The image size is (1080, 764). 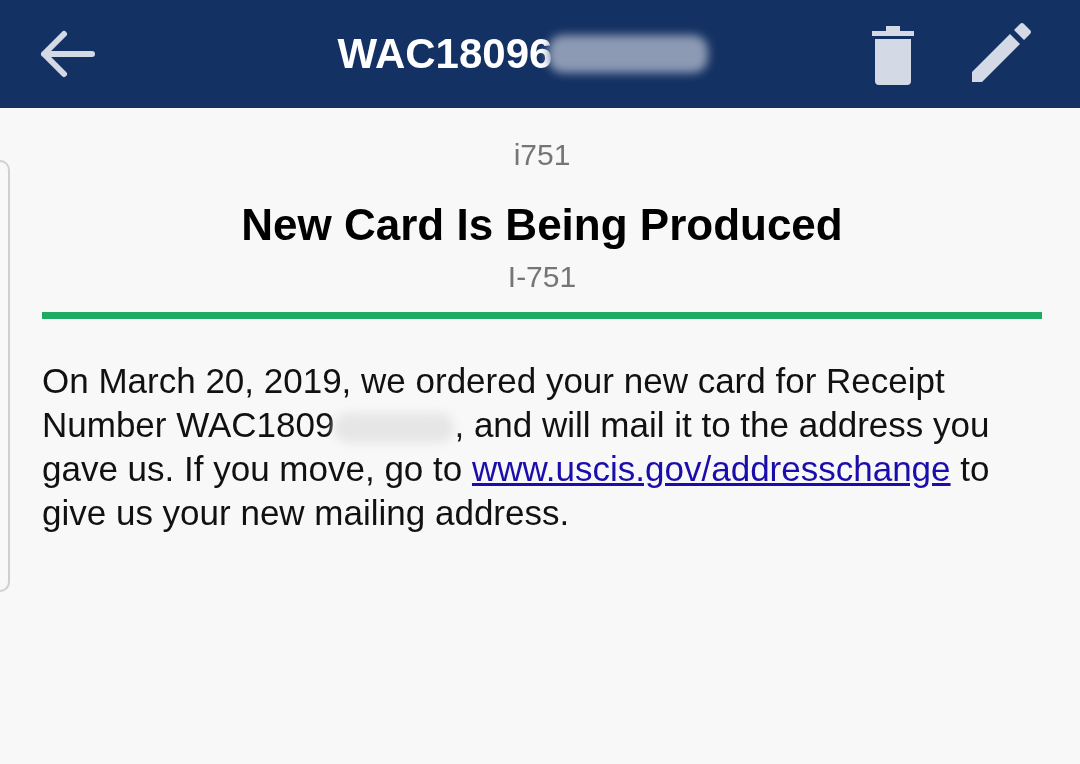 What do you see at coordinates (445, 54) in the screenshot?
I see `receipt-number-title: WAC18096` at bounding box center [445, 54].